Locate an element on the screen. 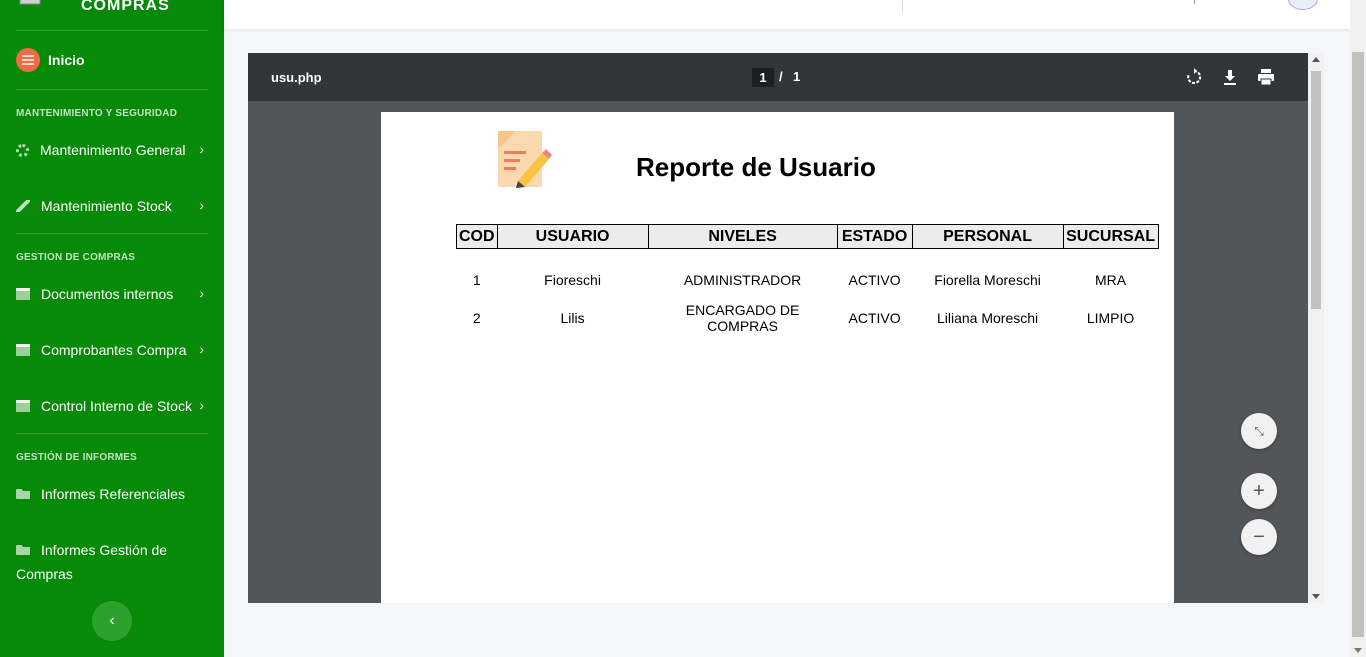 The height and width of the screenshot is (657, 1366). sidebar-item-label: Informes Gestión de Compras is located at coordinates (92, 562).